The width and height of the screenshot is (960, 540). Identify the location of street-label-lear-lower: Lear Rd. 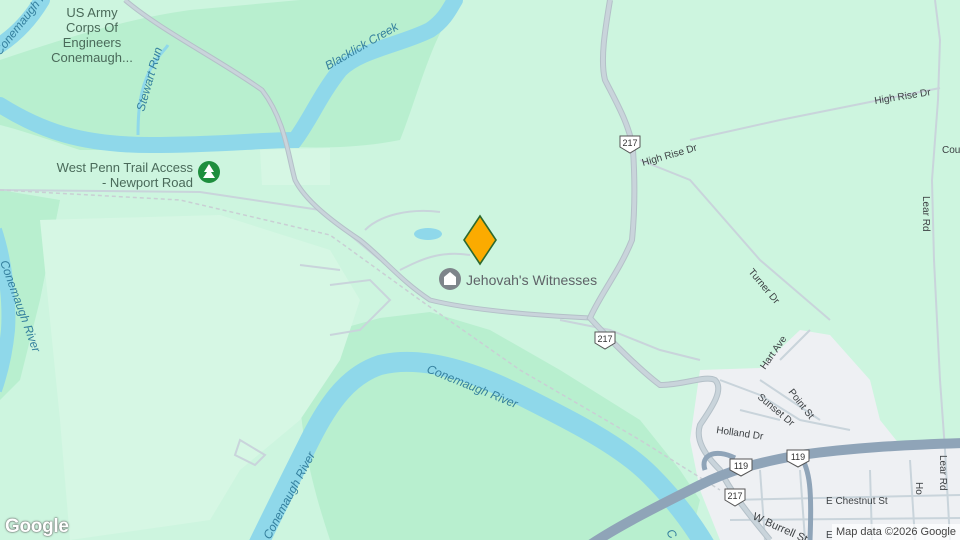
(942, 473).